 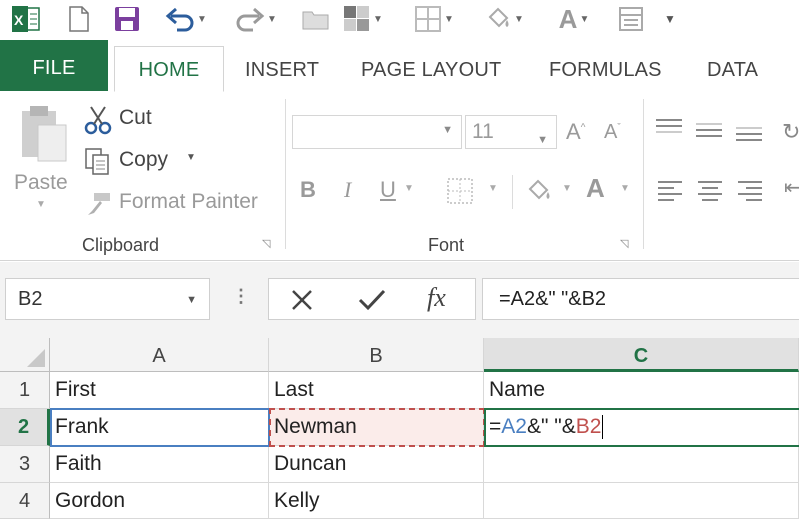 What do you see at coordinates (631, 19) in the screenshot?
I see `form-icon` at bounding box center [631, 19].